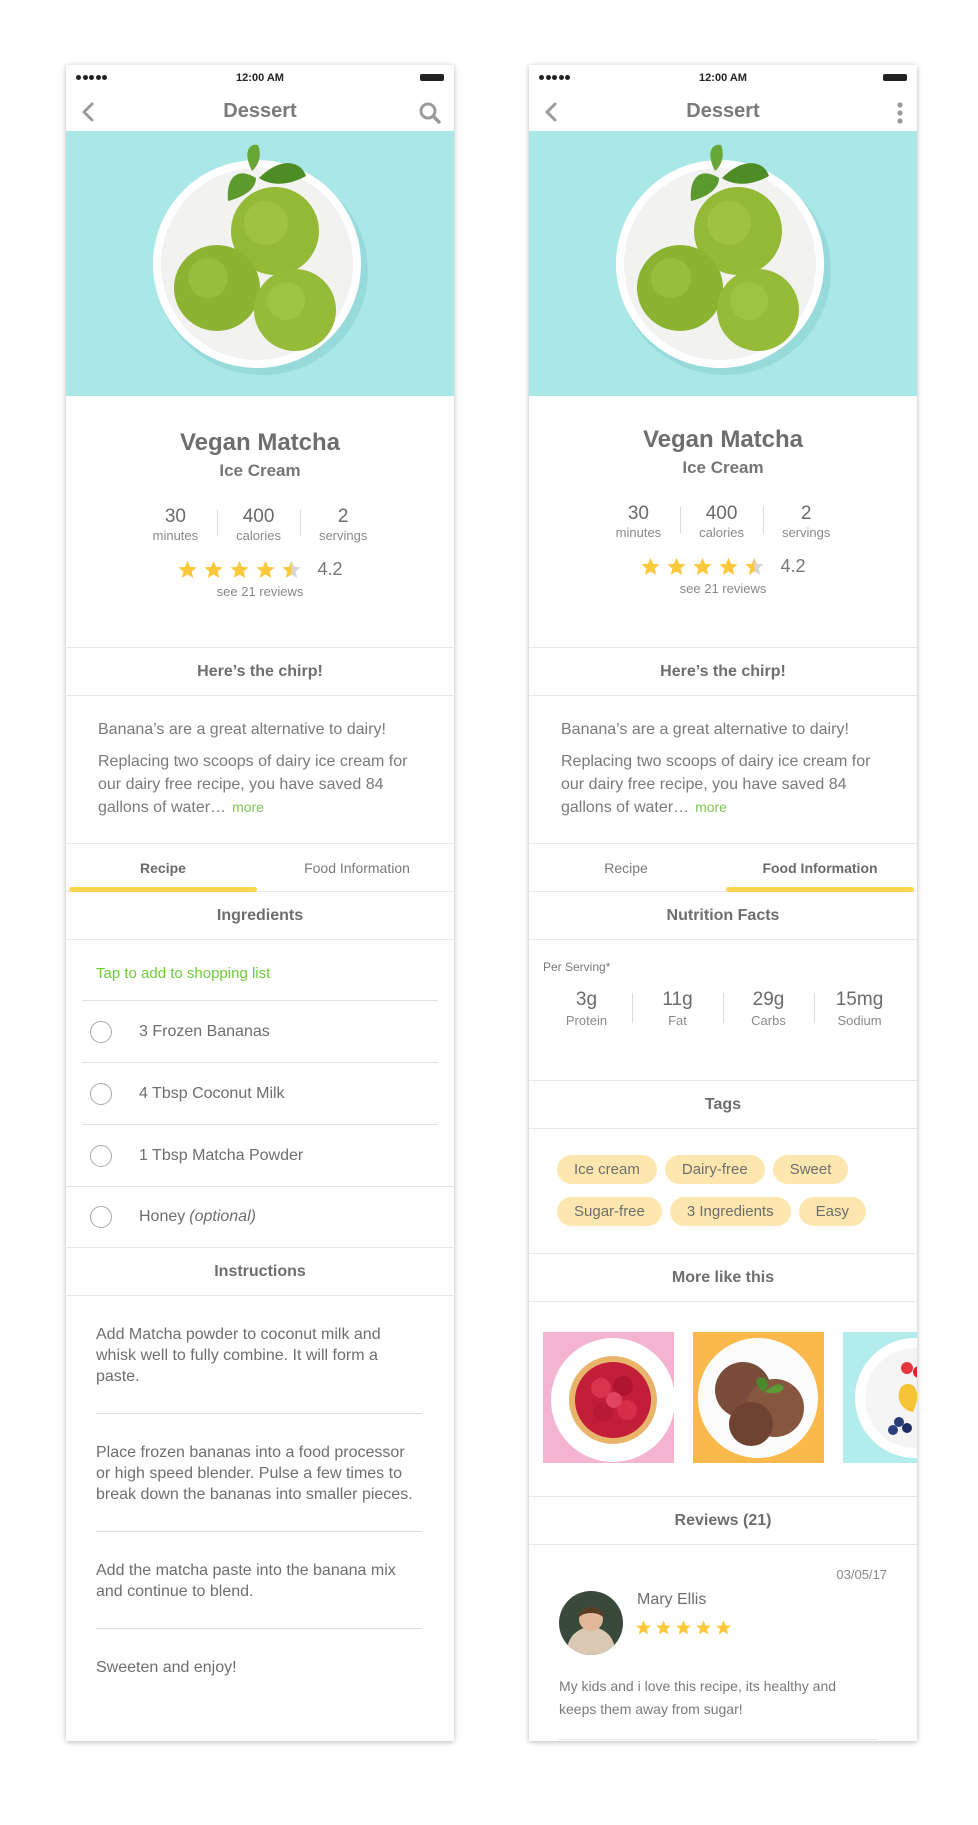  What do you see at coordinates (260, 1272) in the screenshot?
I see `instructions-header: Instructions` at bounding box center [260, 1272].